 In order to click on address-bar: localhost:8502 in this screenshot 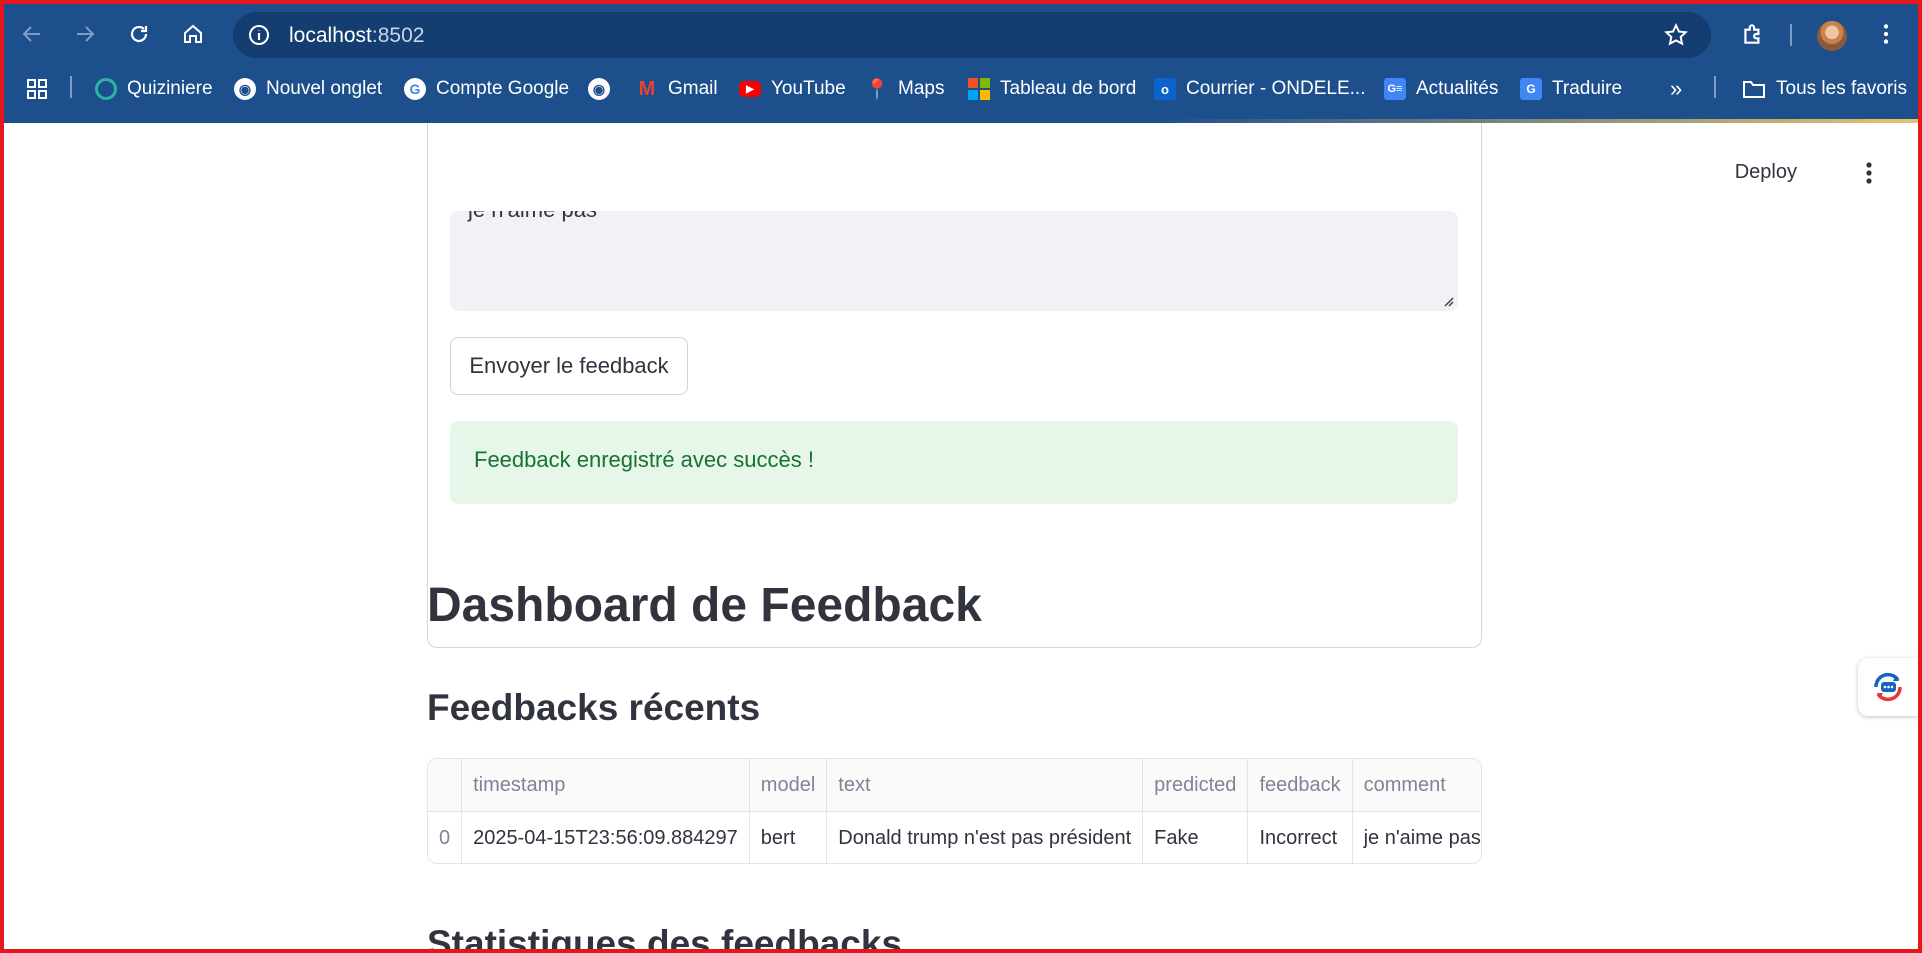, I will do `click(972, 35)`.